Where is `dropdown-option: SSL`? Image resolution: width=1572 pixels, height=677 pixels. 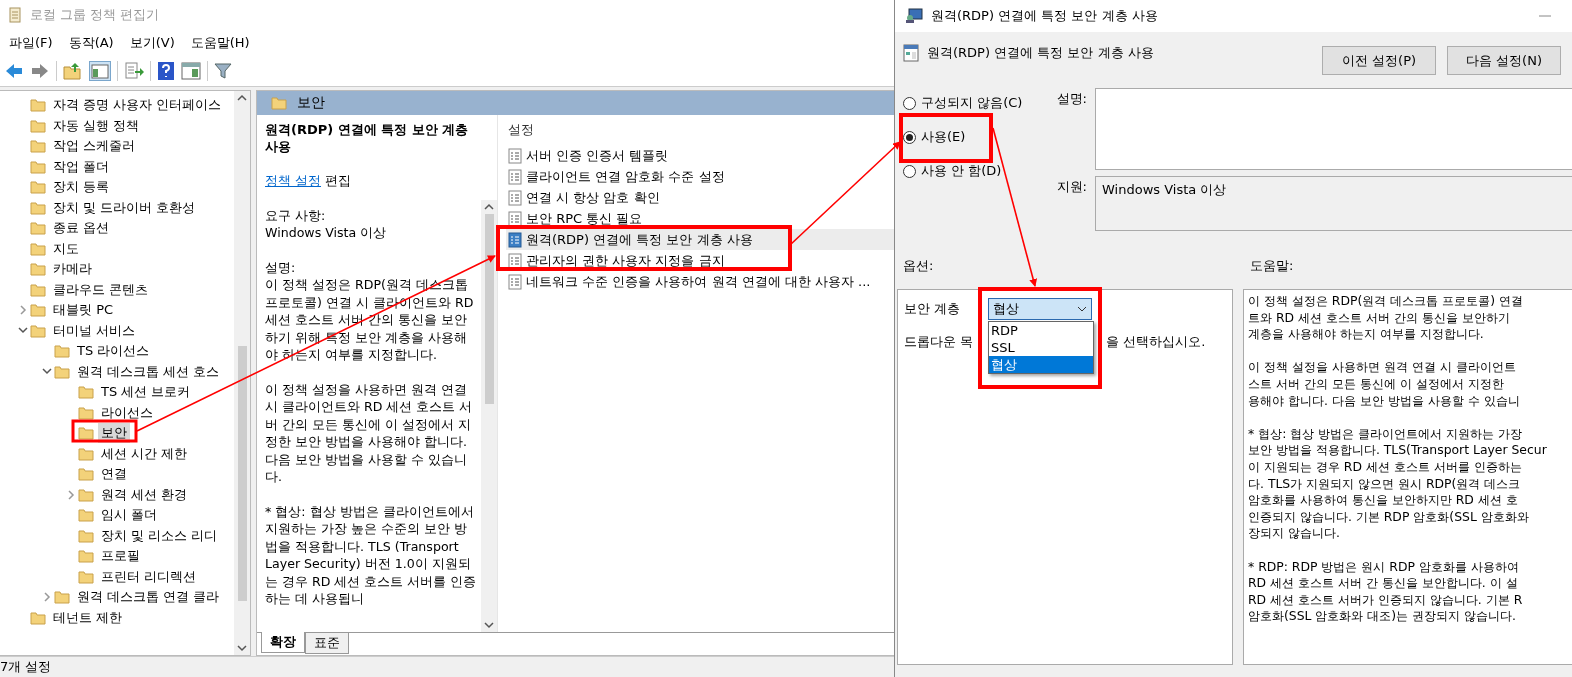
dropdown-option: SSL is located at coordinates (1041, 347).